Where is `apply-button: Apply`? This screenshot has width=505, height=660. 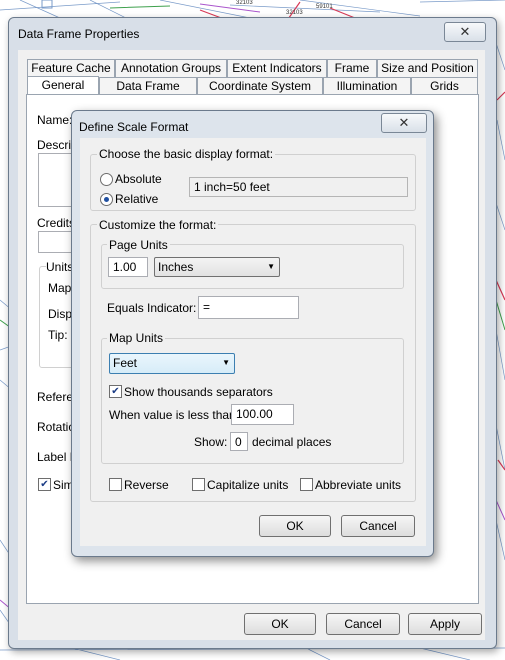
apply-button: Apply is located at coordinates (445, 624).